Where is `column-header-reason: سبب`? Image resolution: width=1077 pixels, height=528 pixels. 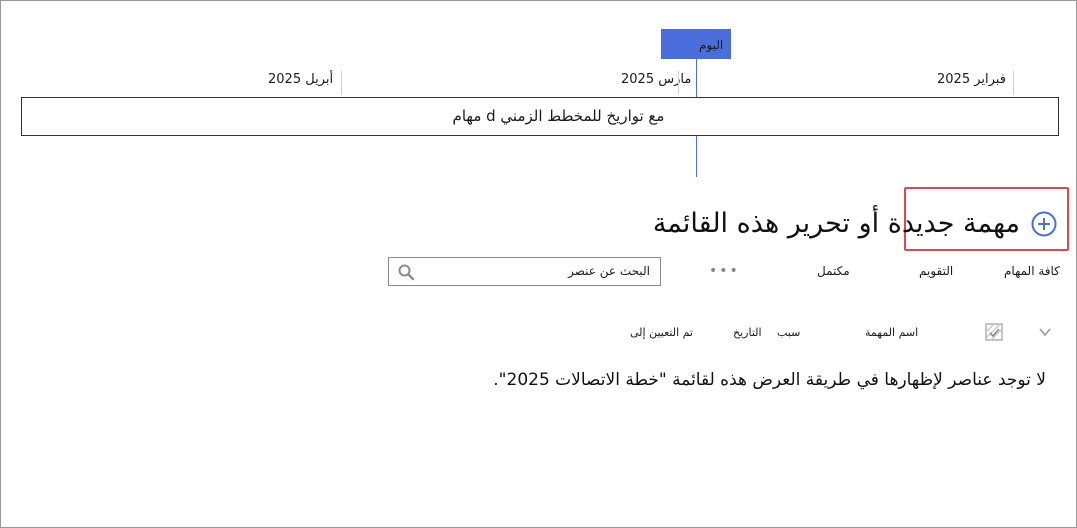 column-header-reason: سبب is located at coordinates (788, 332).